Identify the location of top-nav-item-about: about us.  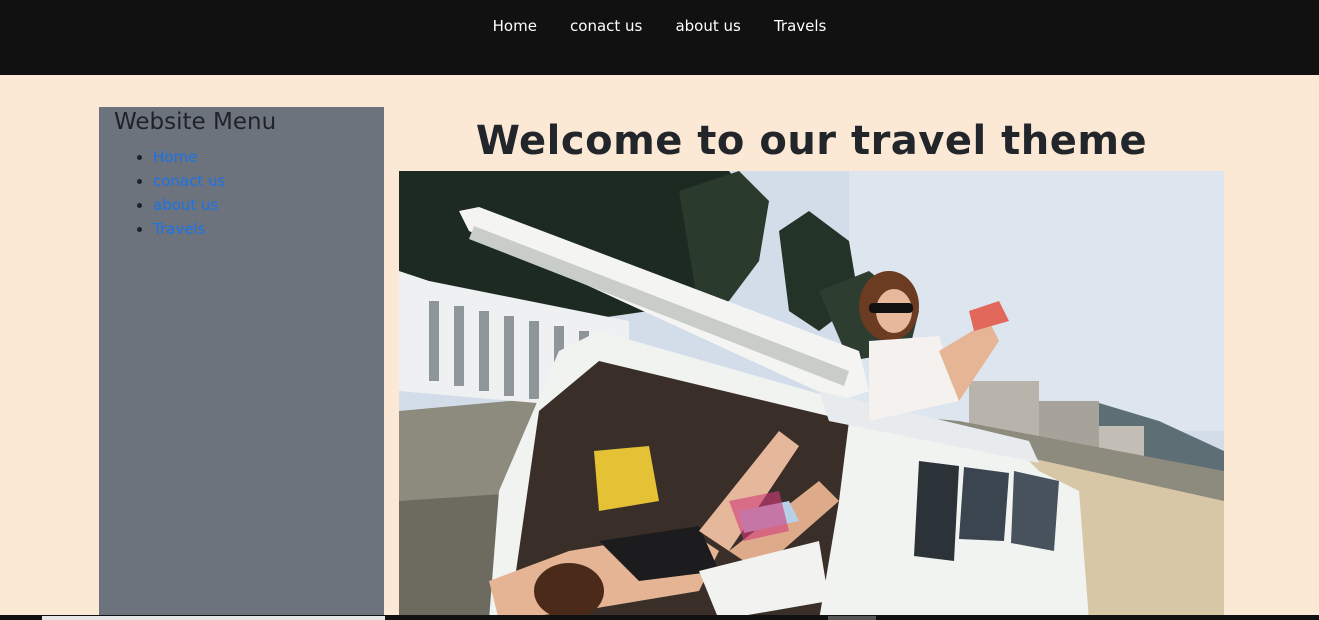
(707, 26).